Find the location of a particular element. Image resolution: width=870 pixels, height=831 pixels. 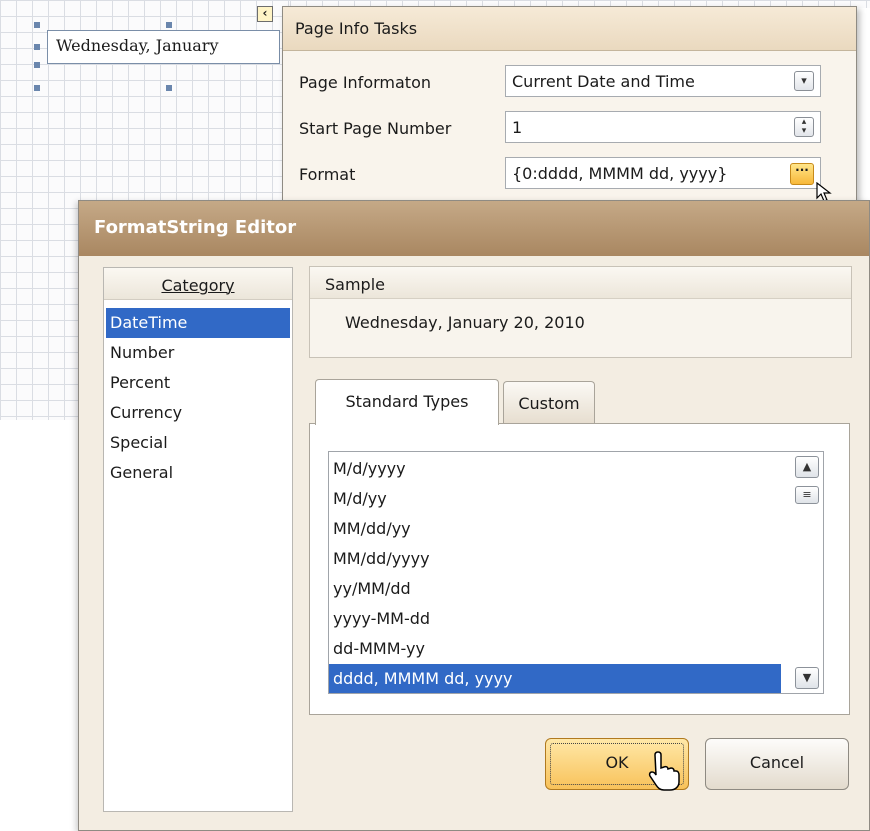

spin-icon: ▴ ▾ is located at coordinates (804, 127).